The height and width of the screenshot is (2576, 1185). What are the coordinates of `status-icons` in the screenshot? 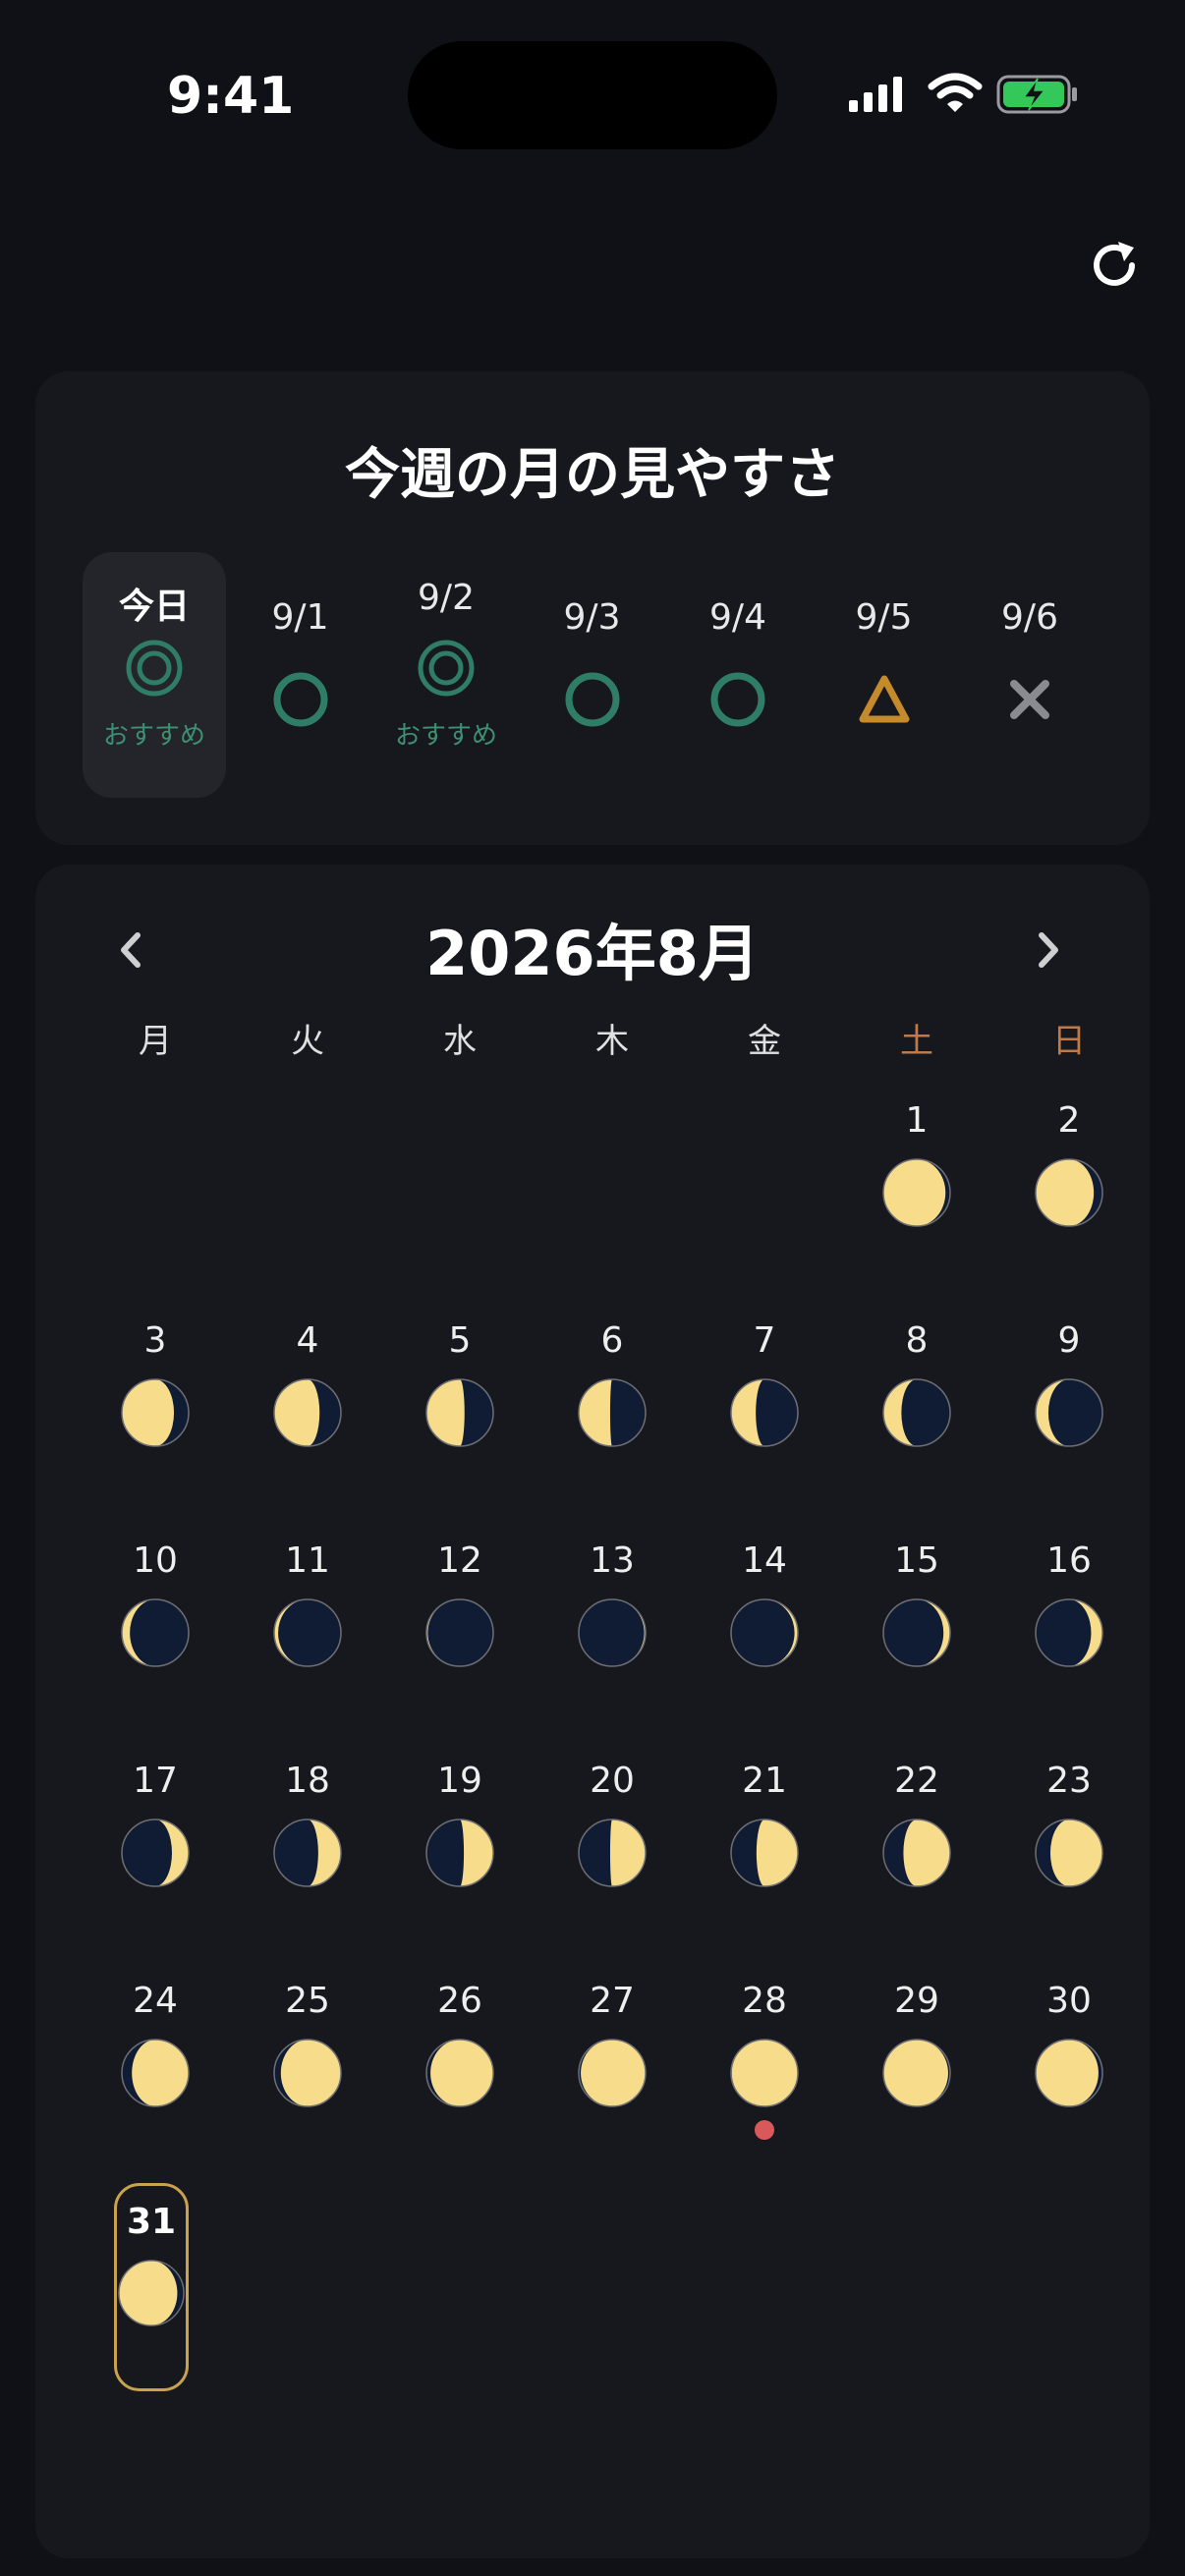 It's located at (965, 95).